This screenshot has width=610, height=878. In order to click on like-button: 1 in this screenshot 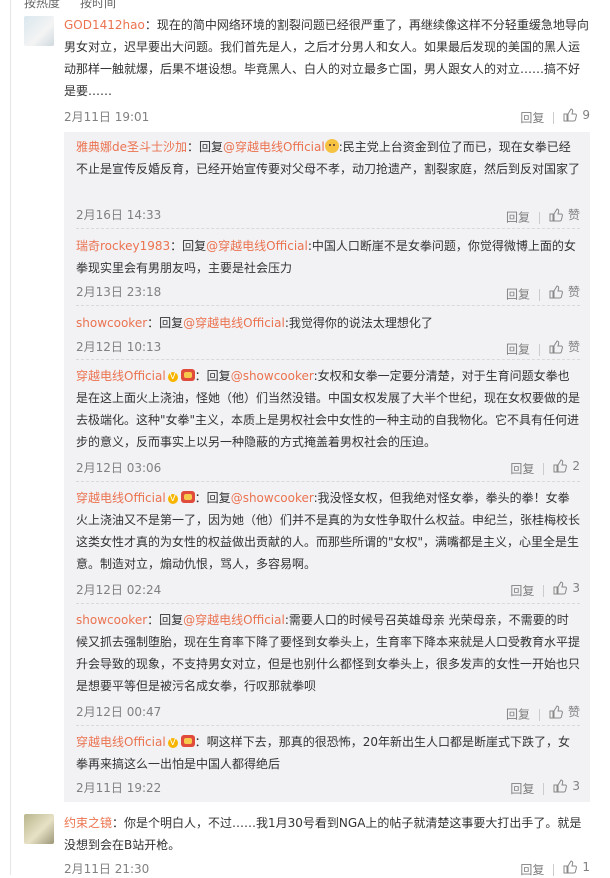, I will do `click(576, 867)`.